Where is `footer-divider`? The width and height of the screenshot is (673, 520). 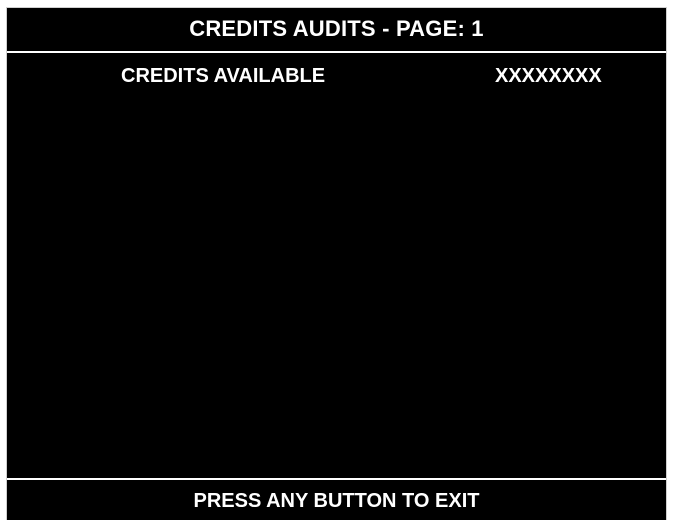
footer-divider is located at coordinates (336, 479).